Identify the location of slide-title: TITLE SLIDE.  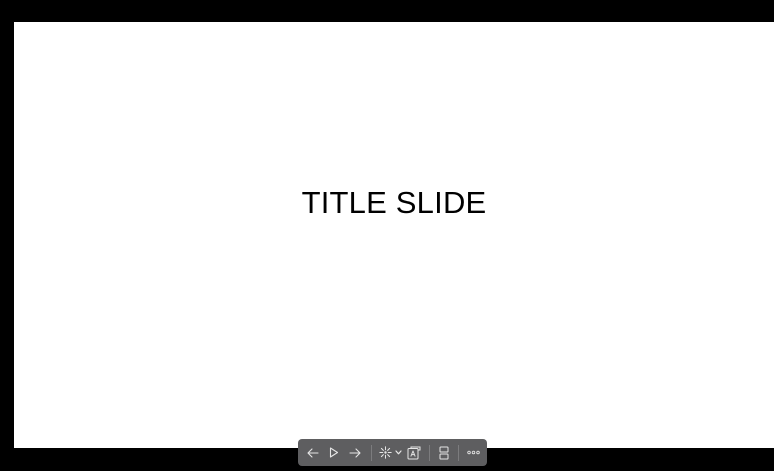
(394, 202).